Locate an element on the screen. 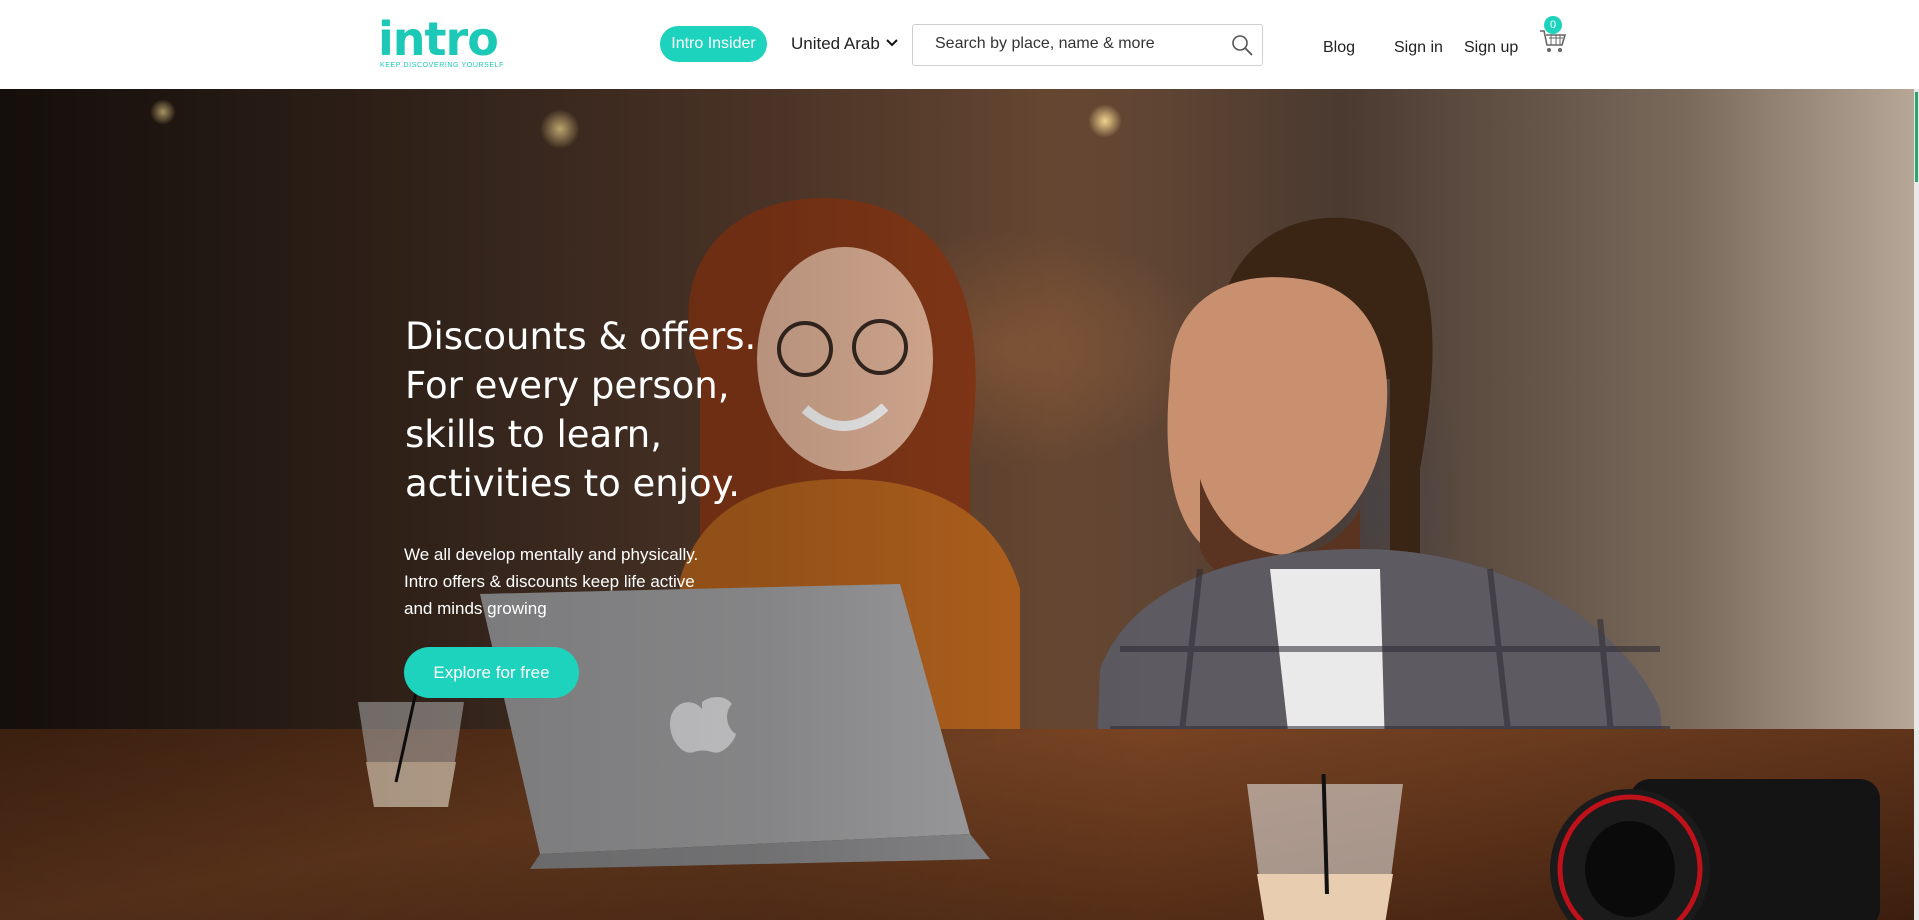  hero-headline-line: Discounts & offers. is located at coordinates (581, 336).